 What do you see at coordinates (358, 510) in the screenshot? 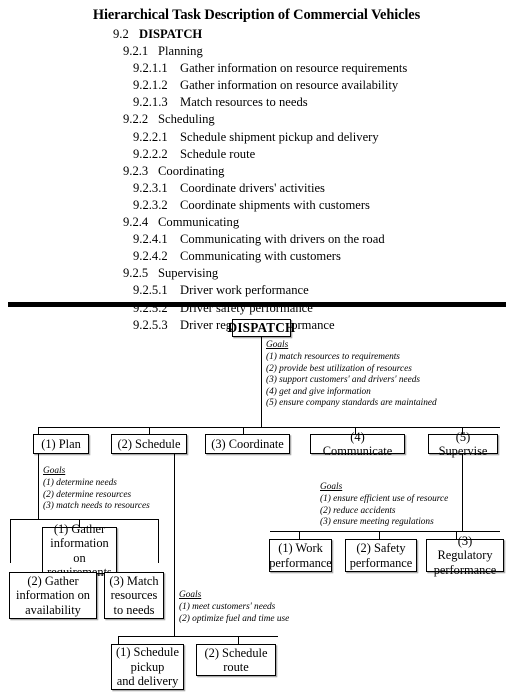
I see `goal-item: (2) reduce accidents` at bounding box center [358, 510].